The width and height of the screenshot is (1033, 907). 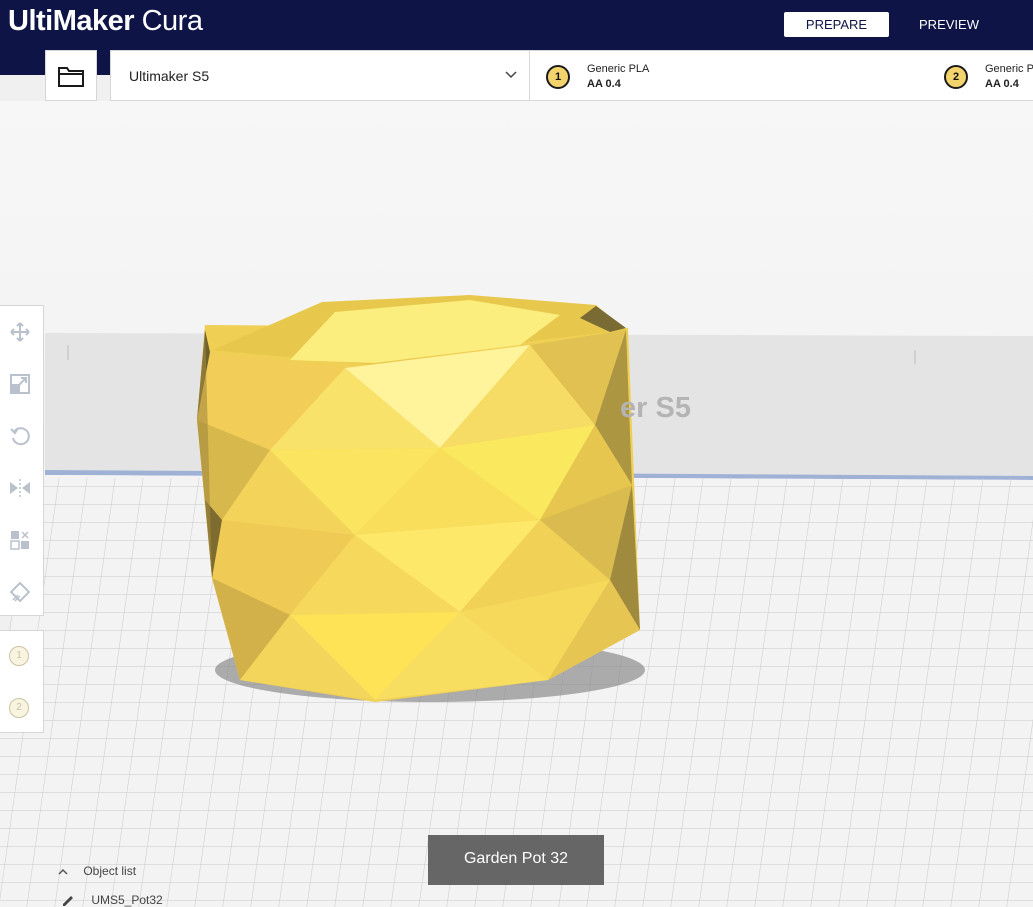 What do you see at coordinates (19, 656) in the screenshot?
I see `extruder-1-button: 1` at bounding box center [19, 656].